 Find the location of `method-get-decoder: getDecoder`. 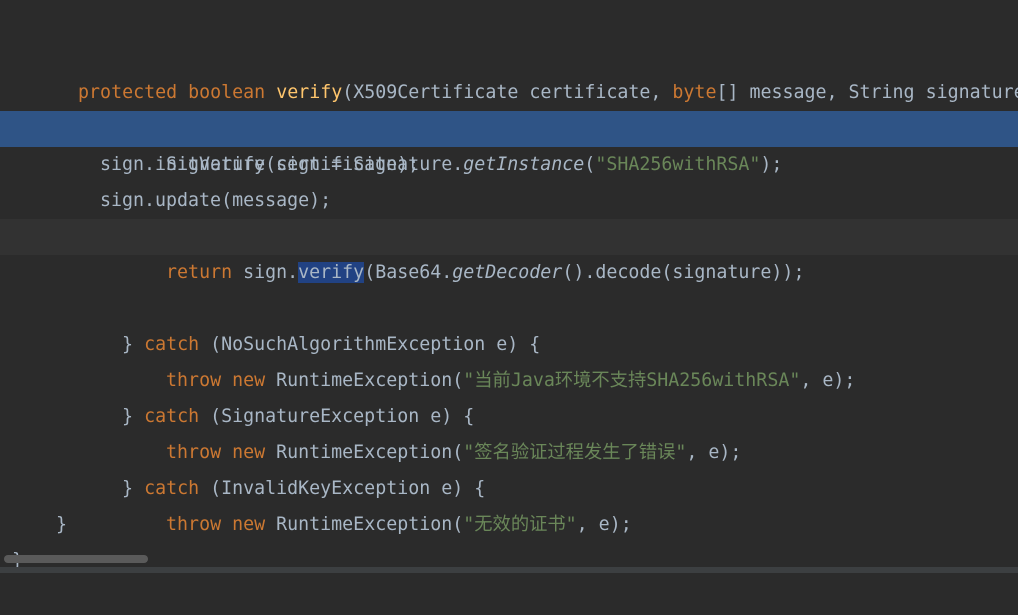

method-get-decoder: getDecoder is located at coordinates (507, 272).